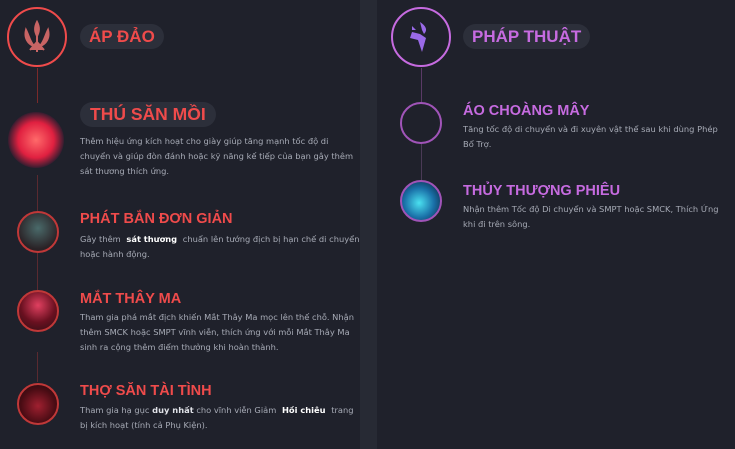  Describe the element at coordinates (131, 299) in the screenshot. I see `rune-name: MẮT THÂY MA` at that location.